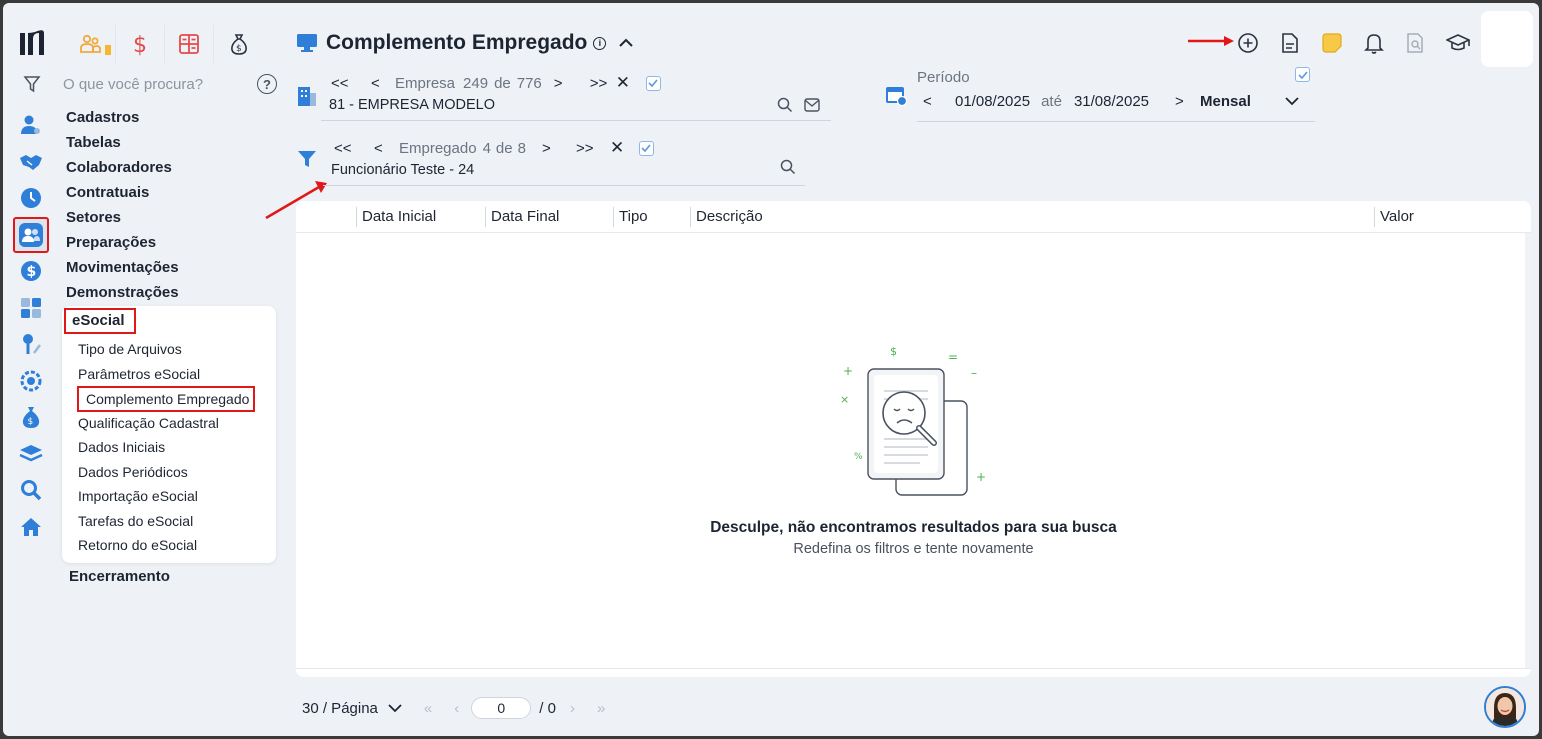 The image size is (1542, 739). What do you see at coordinates (1111, 101) in the screenshot?
I see `periodo-end: 31/08/2025` at bounding box center [1111, 101].